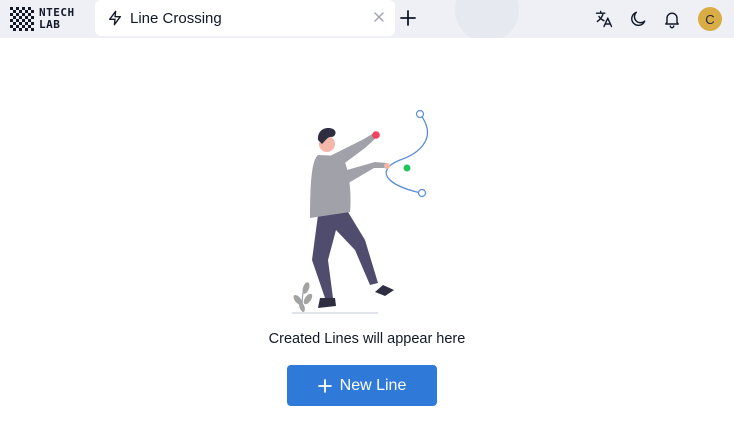  What do you see at coordinates (604, 19) in the screenshot?
I see `translate-icon` at bounding box center [604, 19].